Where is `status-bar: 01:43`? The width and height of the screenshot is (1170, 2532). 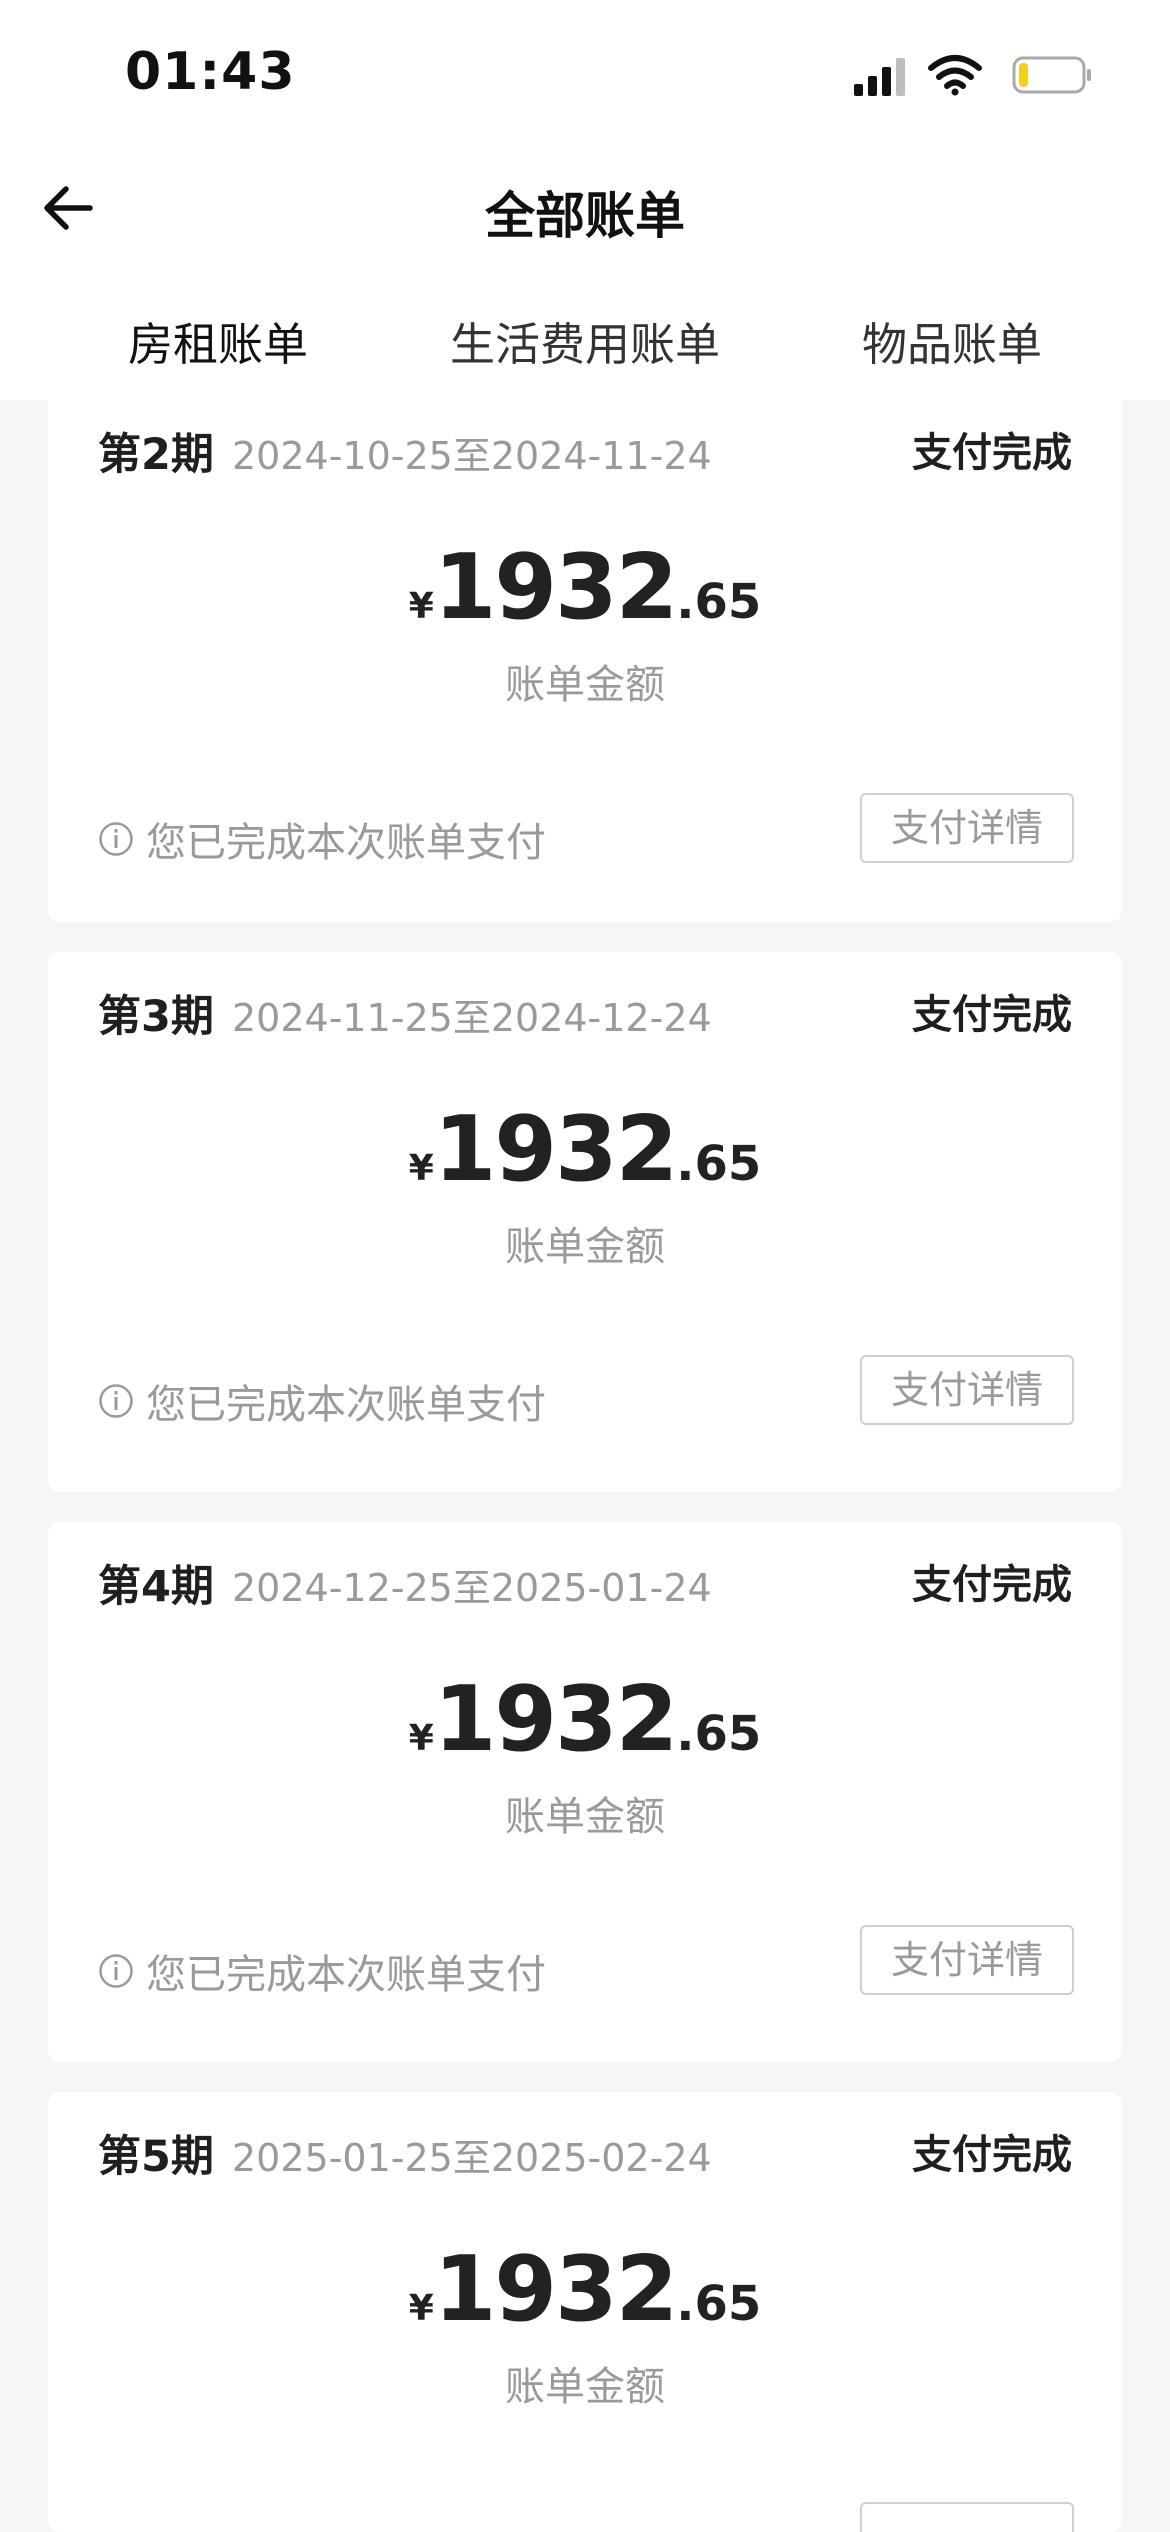
status-bar: 01:43 is located at coordinates (585, 75).